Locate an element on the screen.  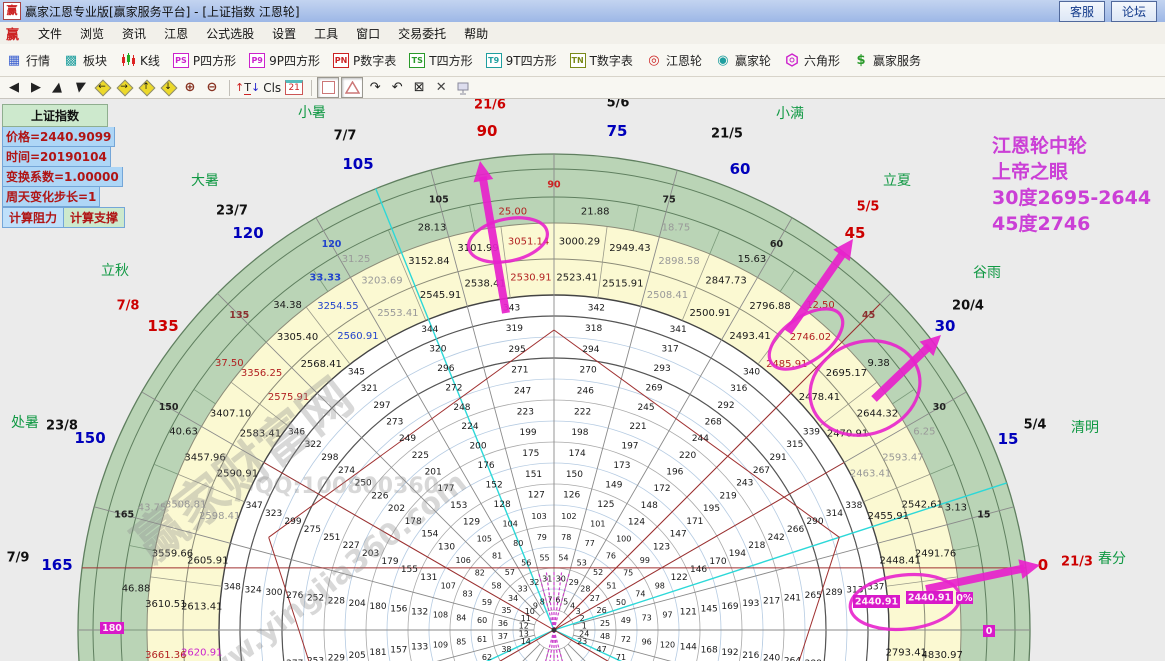
toolbar-item-label: P四方形 is located at coordinates (214, 60).